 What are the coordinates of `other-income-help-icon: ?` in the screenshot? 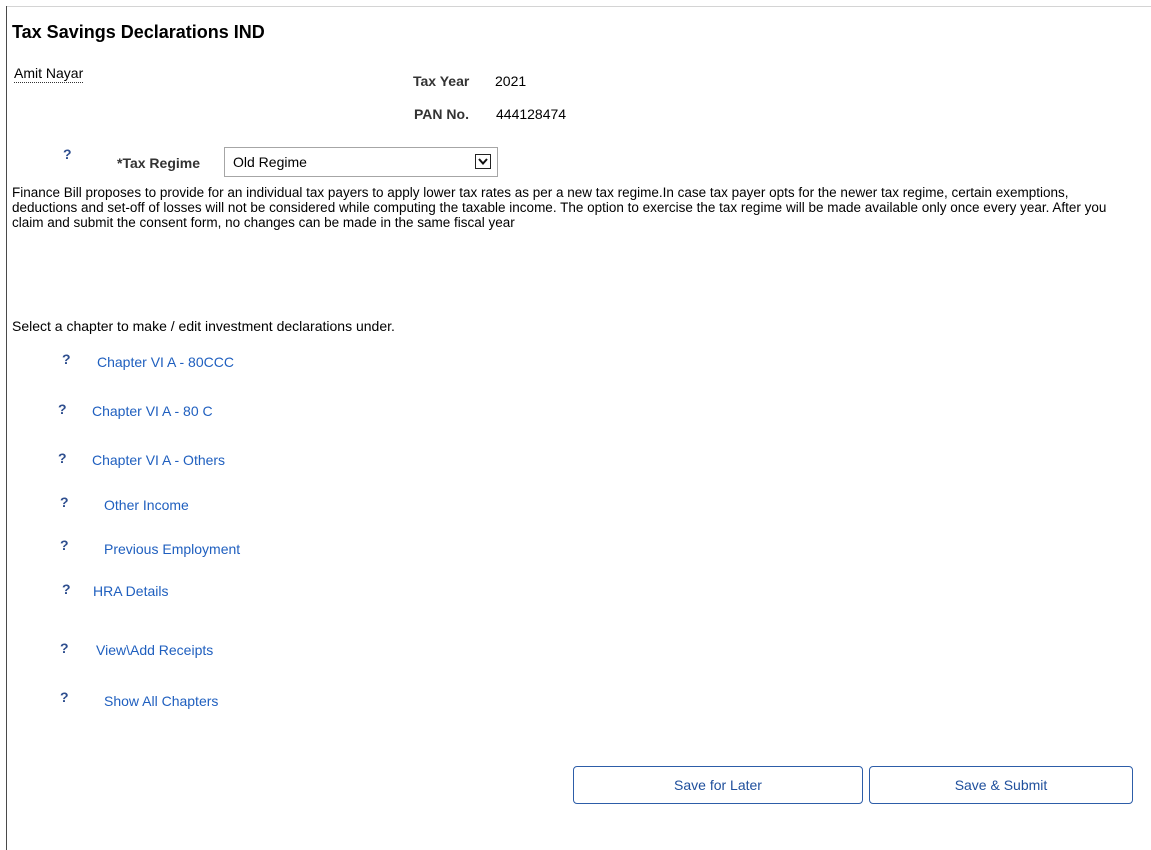 It's located at (64, 502).